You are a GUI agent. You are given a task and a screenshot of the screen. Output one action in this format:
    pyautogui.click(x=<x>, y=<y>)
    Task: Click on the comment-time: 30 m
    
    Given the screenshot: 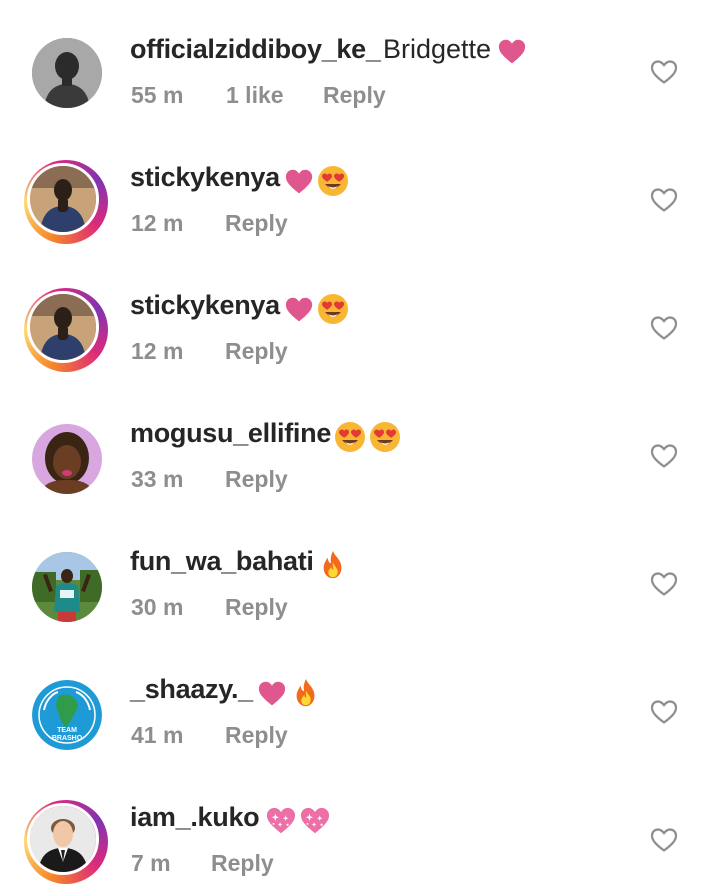 What is the action you would take?
    pyautogui.click(x=157, y=607)
    